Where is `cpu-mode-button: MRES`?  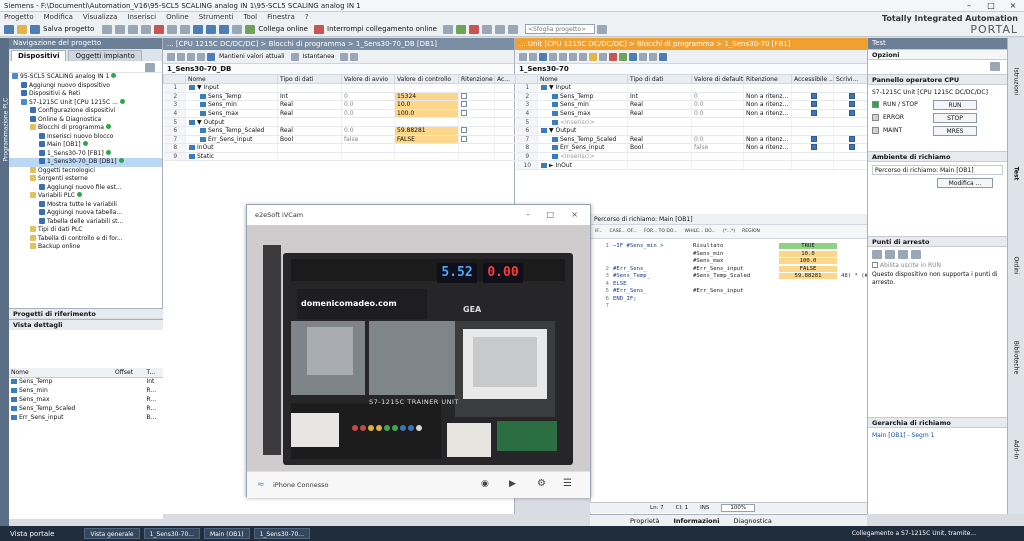
cpu-mode-button: MRES is located at coordinates (955, 130).